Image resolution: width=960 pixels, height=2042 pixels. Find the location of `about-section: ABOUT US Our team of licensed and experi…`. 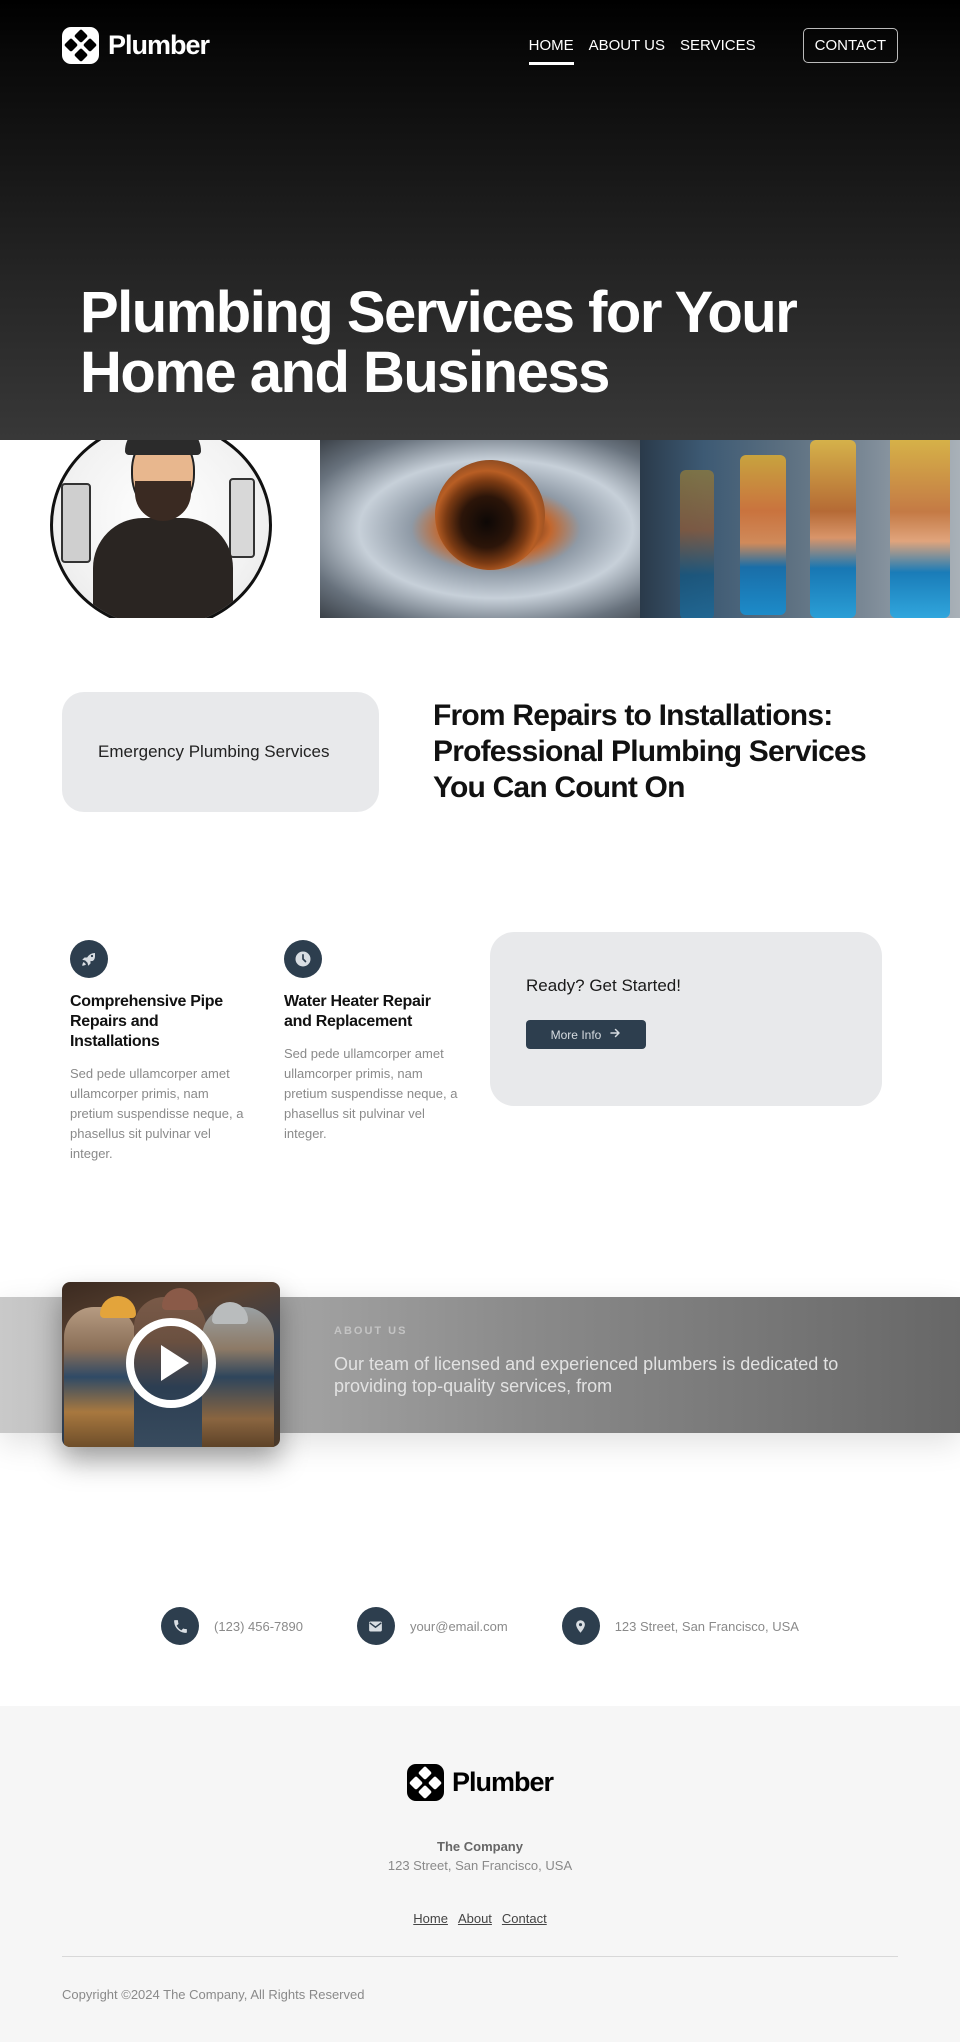

about-section: ABOUT US Our team of licensed and experi… is located at coordinates (480, 1372).